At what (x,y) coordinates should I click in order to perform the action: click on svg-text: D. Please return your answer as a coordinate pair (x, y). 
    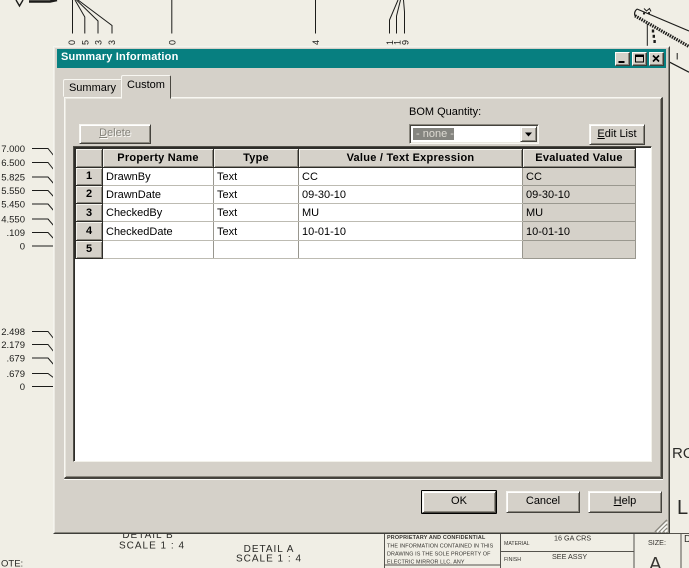
    Looking at the image, I should click on (686, 539).